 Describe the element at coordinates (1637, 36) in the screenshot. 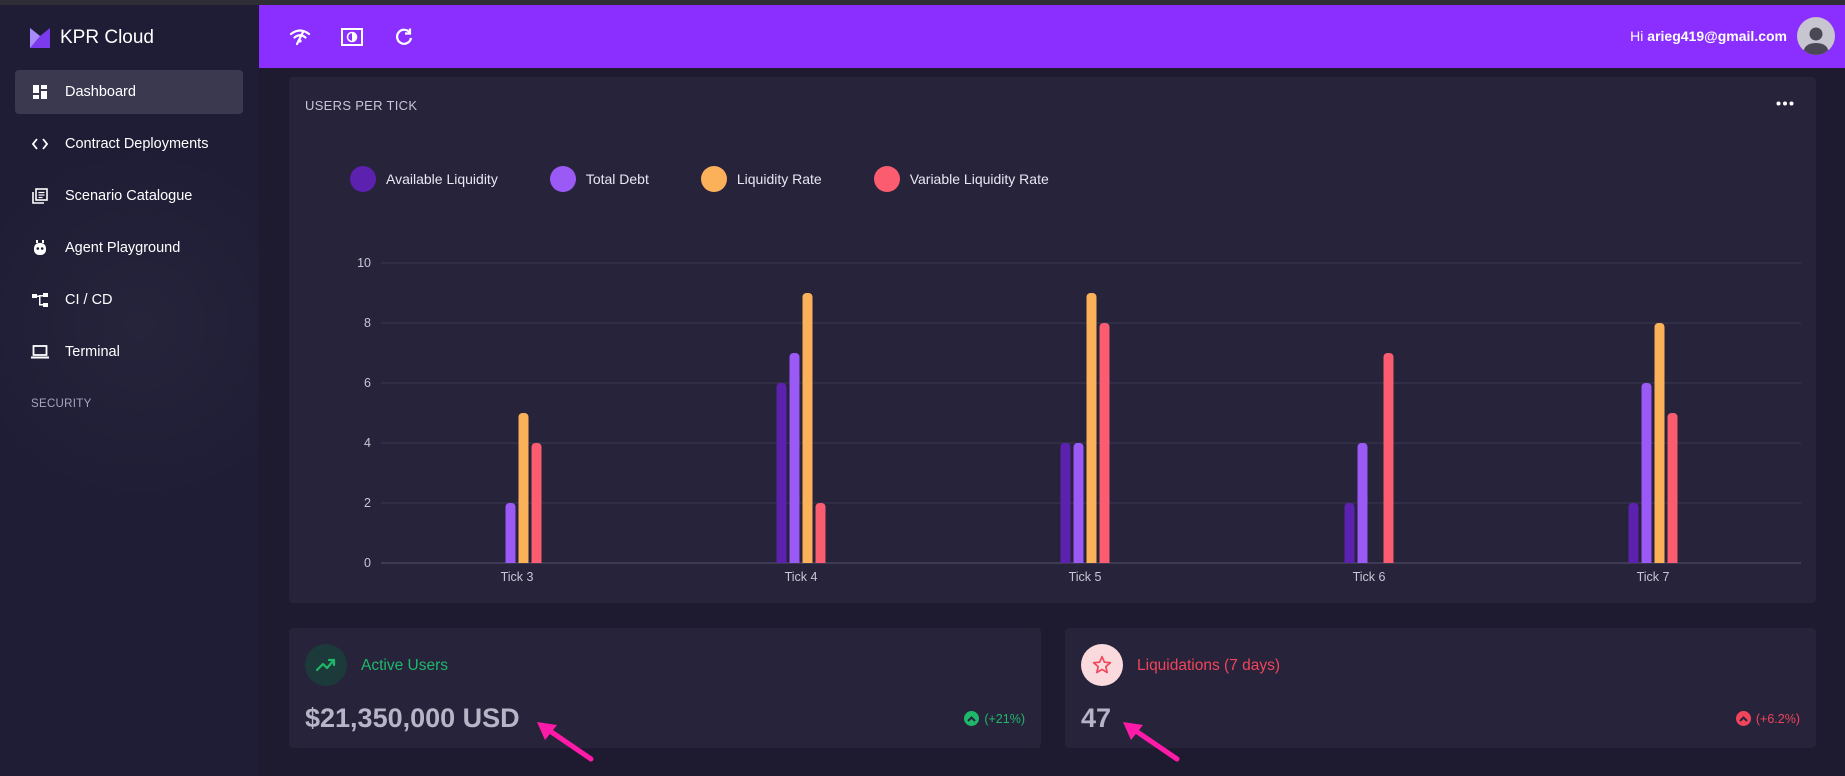

I see `greeting-text: Hi` at that location.